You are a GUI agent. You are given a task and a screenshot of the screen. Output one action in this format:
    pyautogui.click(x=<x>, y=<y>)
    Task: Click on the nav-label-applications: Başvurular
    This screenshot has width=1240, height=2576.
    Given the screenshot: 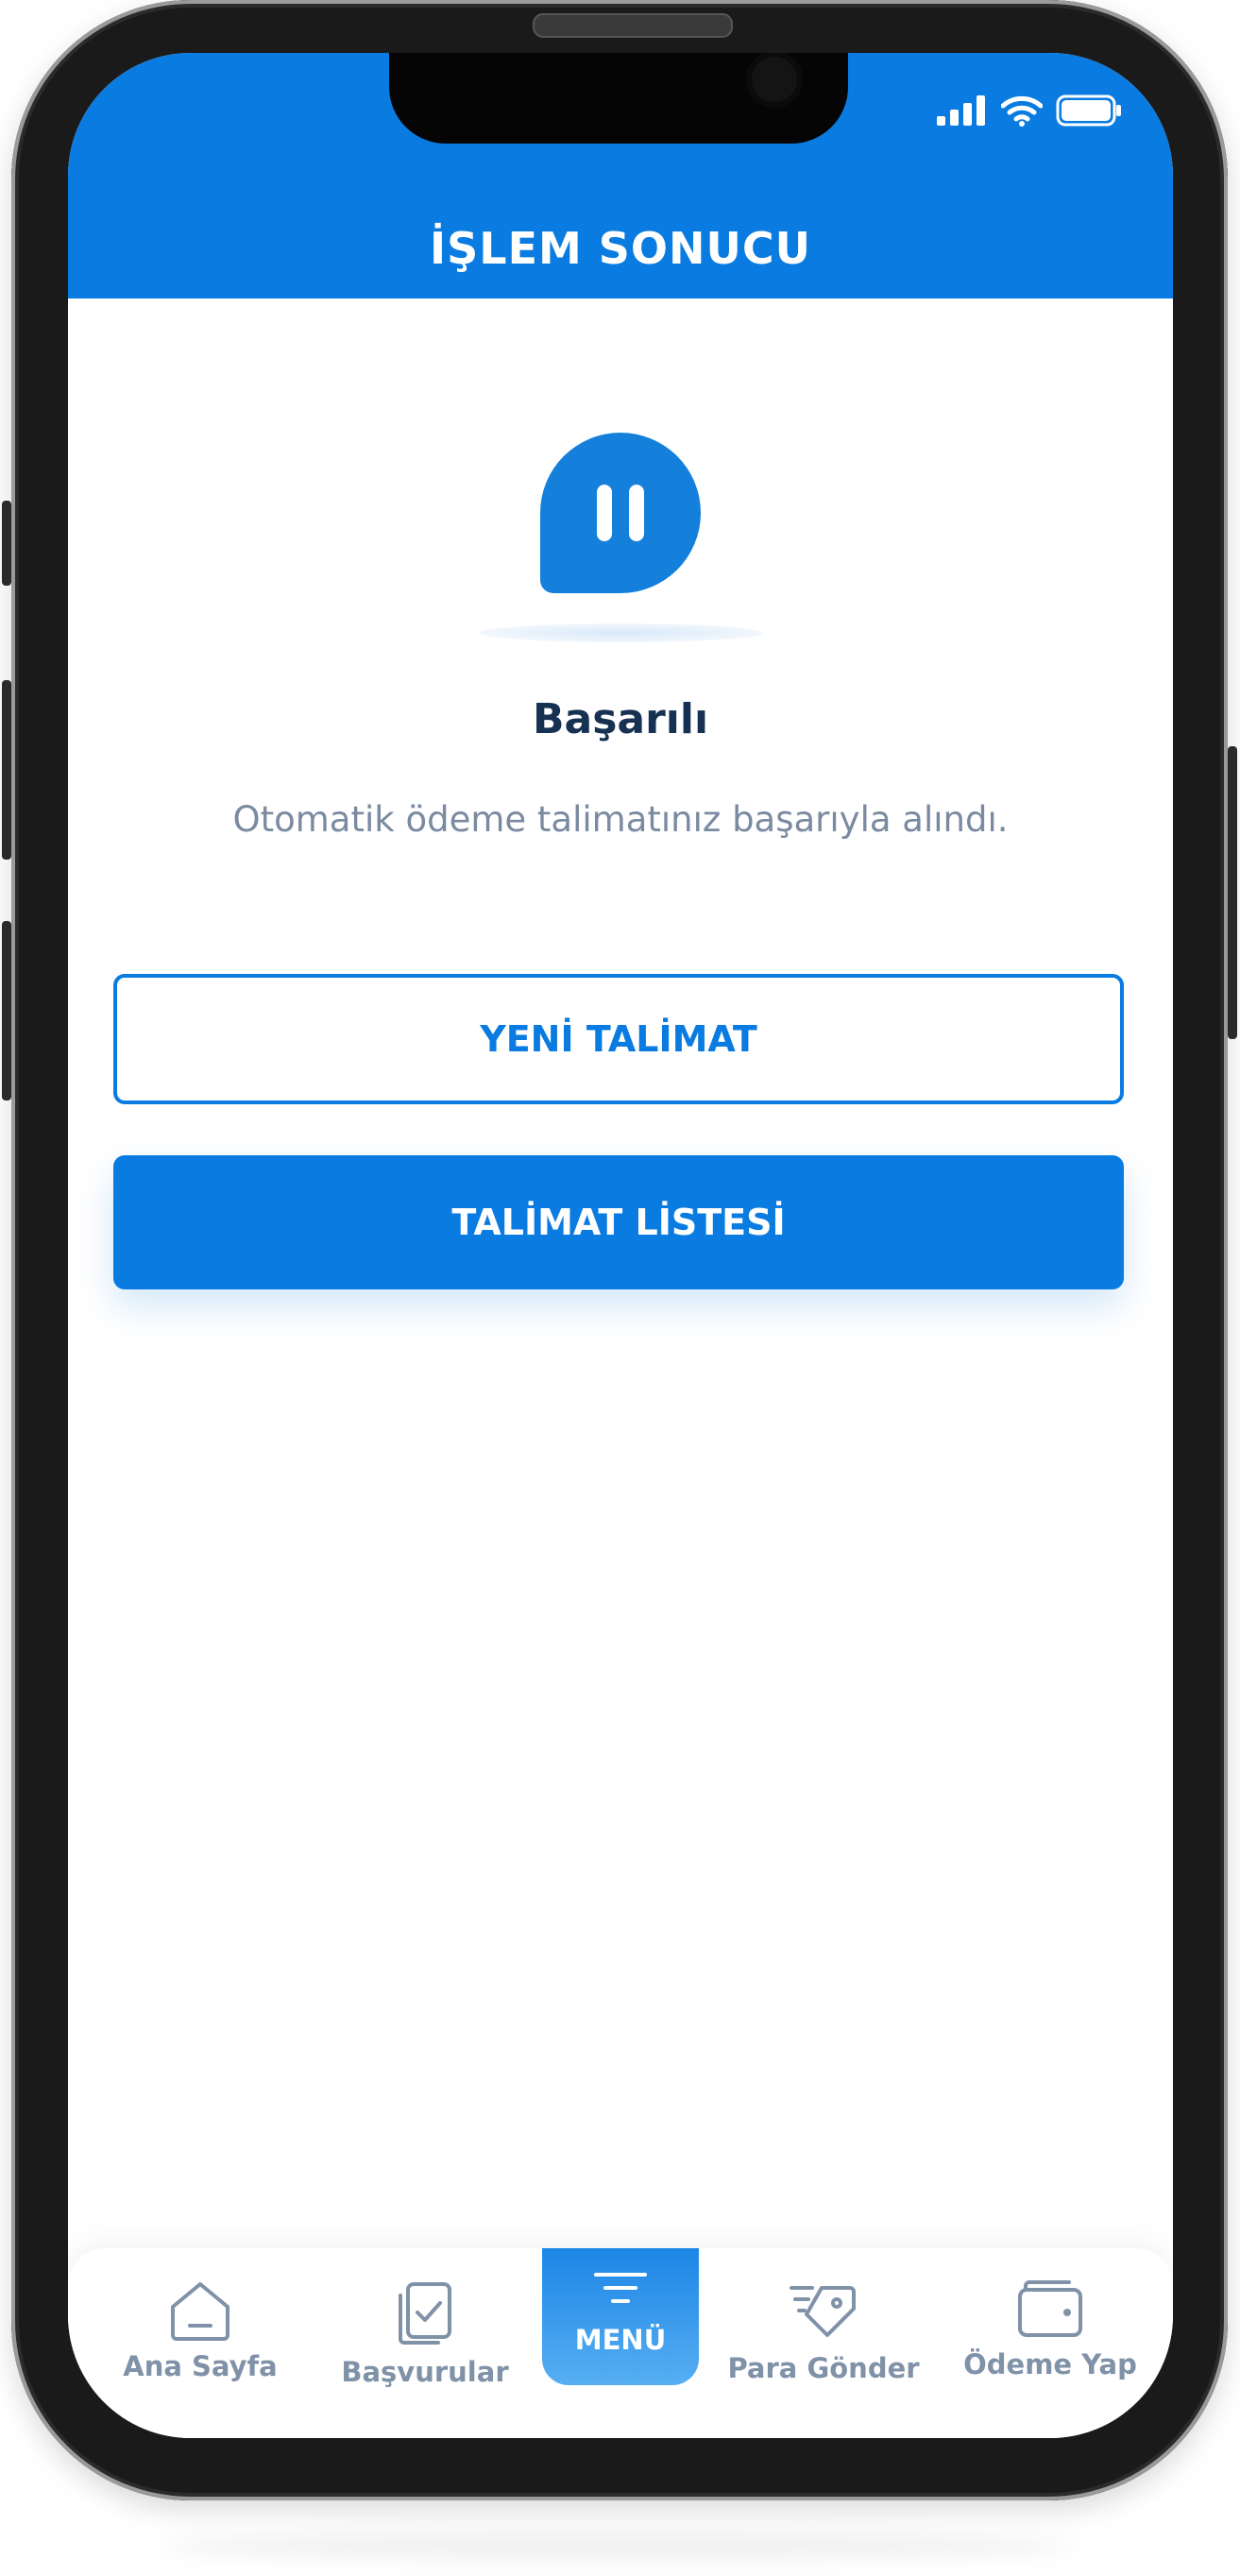 What is the action you would take?
    pyautogui.click(x=425, y=2372)
    